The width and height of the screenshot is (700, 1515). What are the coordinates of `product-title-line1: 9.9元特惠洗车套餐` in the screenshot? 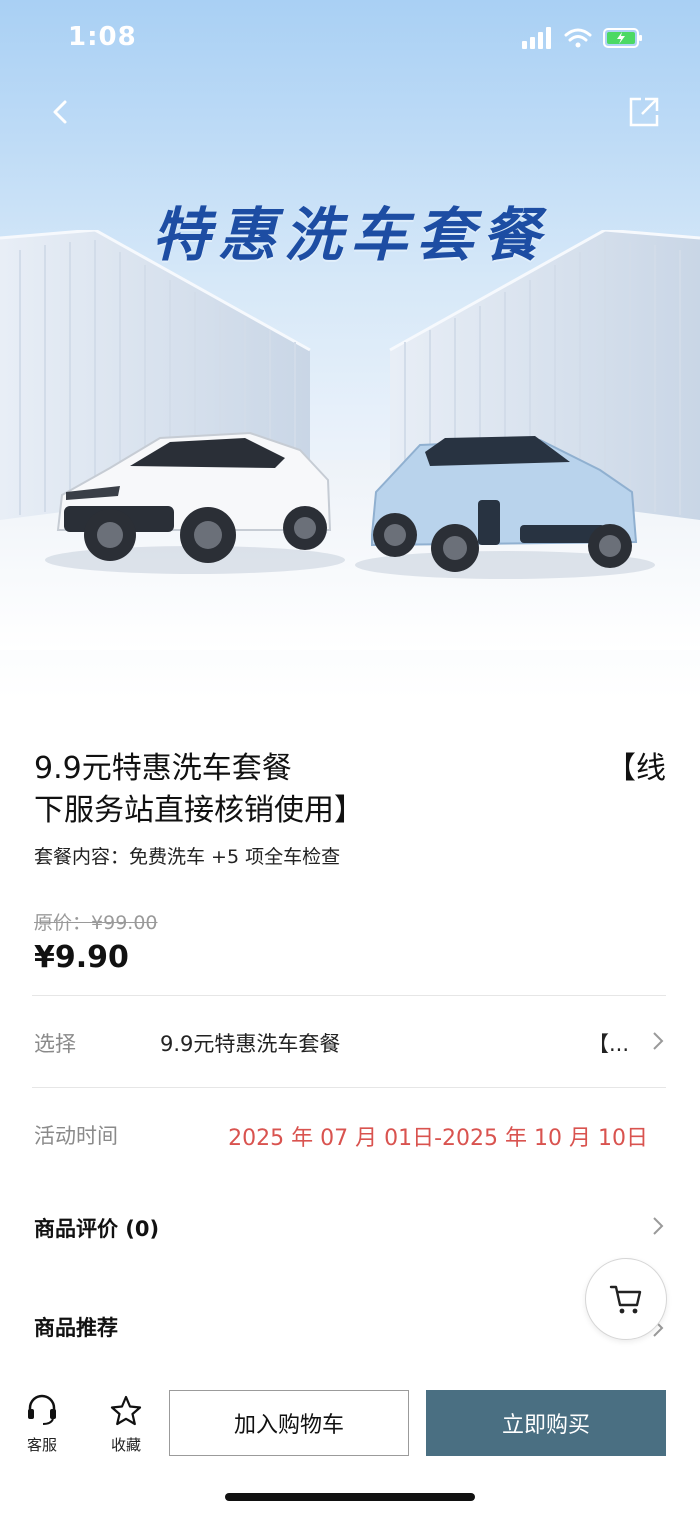 It's located at (163, 768).